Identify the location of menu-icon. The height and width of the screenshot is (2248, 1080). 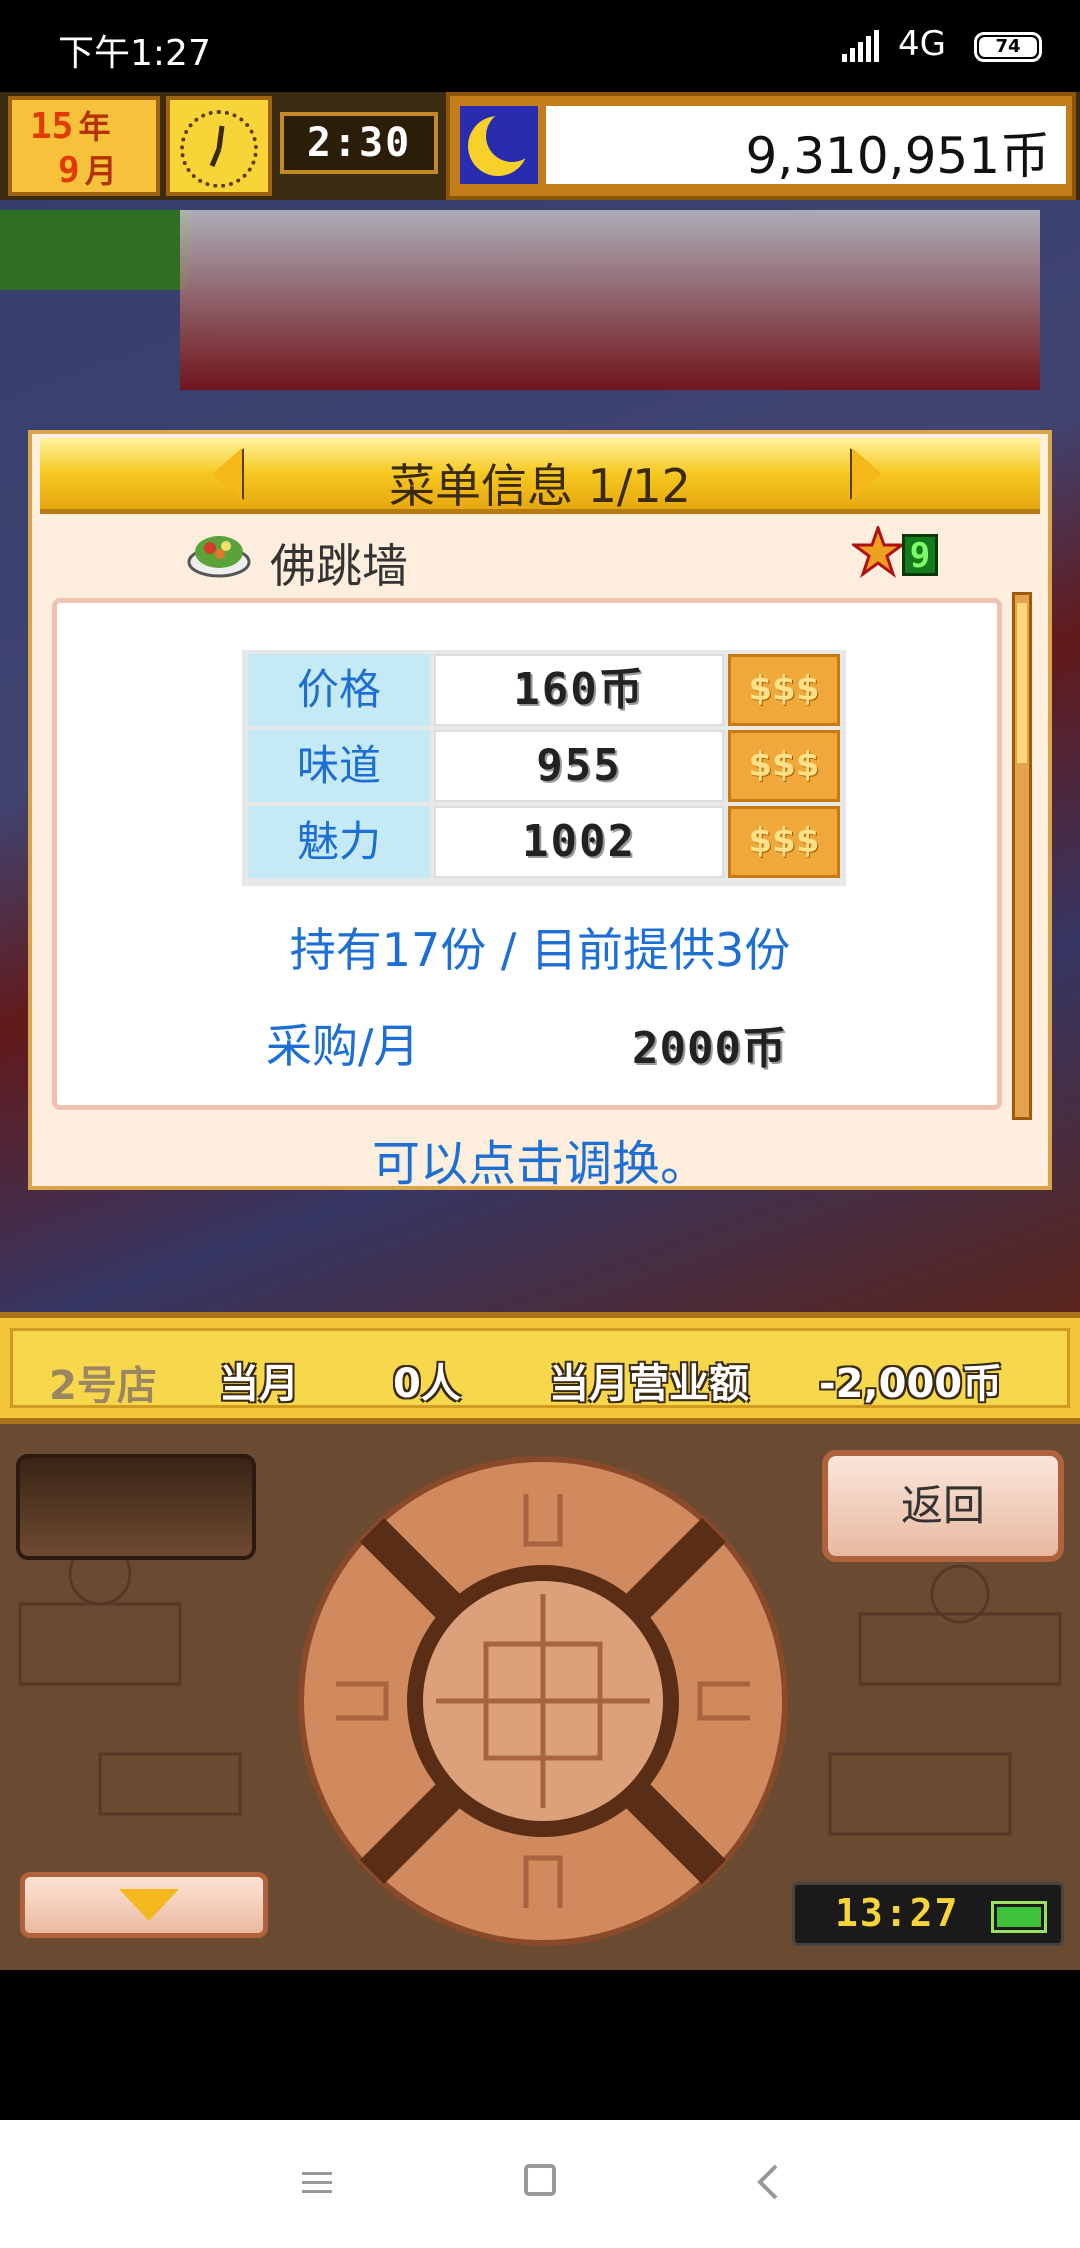
(317, 2183).